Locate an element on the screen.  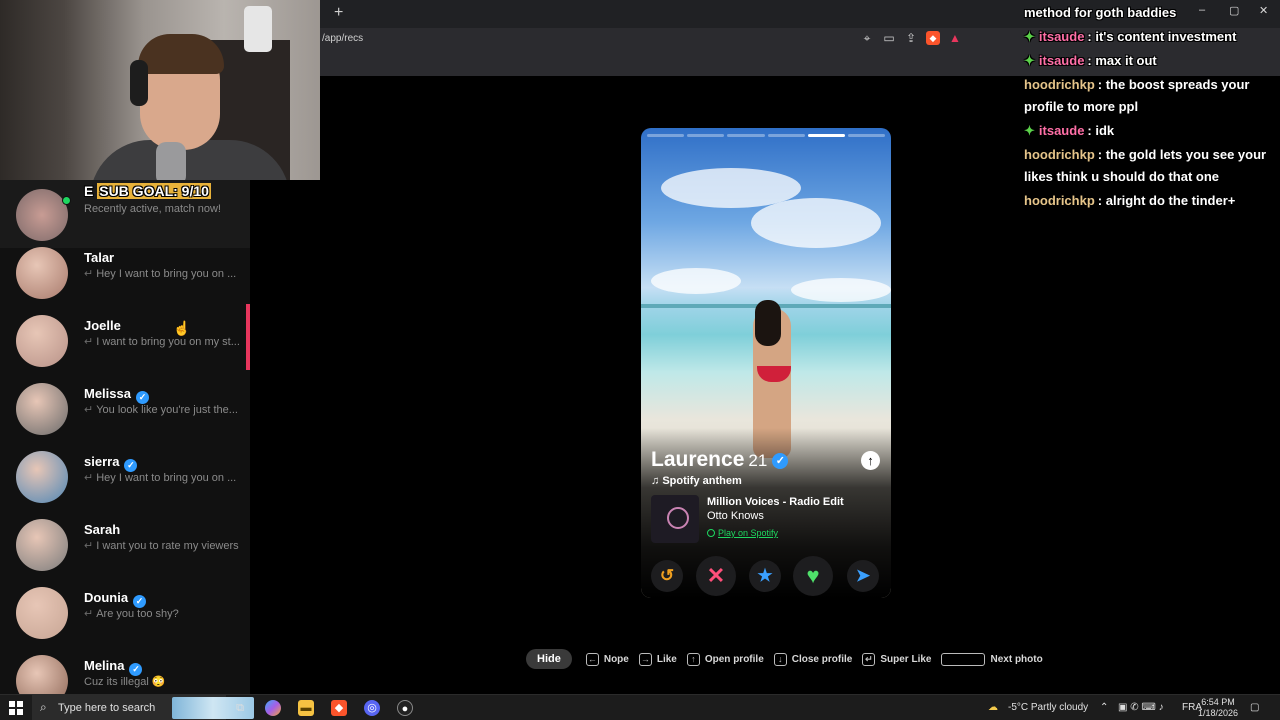
chat-text: : alright do the tinder+ is located at coordinates (1166, 200).